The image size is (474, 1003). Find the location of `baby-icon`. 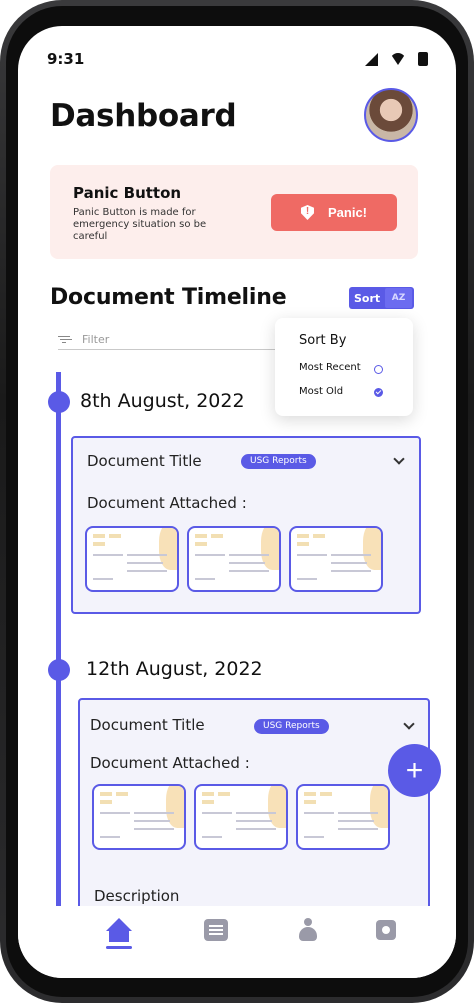

baby-icon is located at coordinates (308, 930).